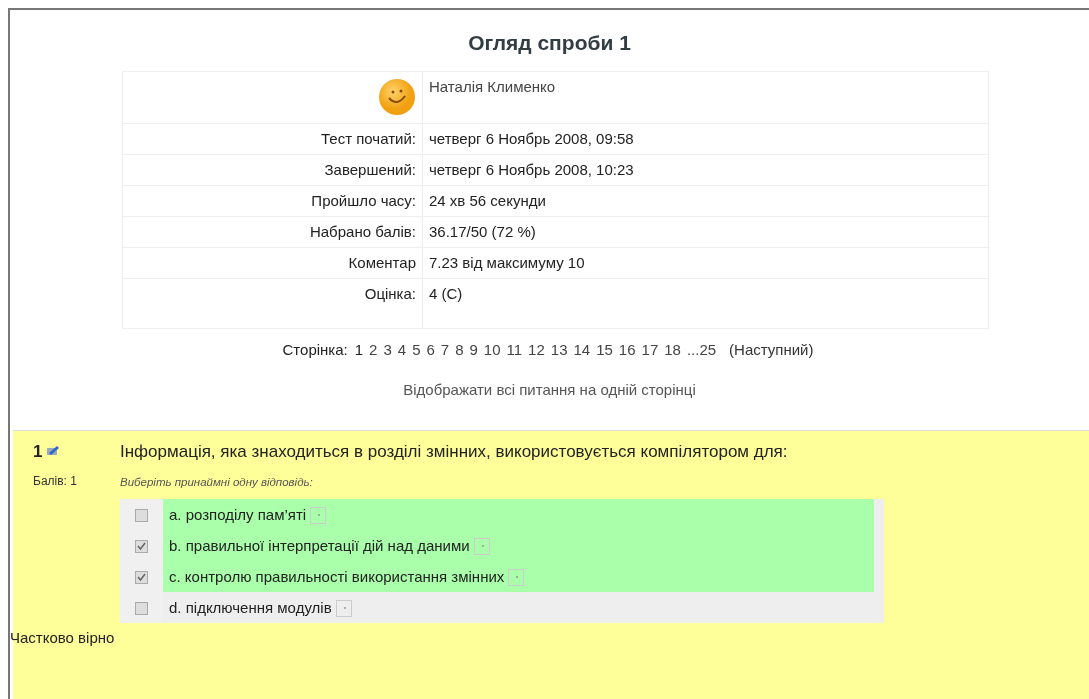 This screenshot has height=699, width=1089. Describe the element at coordinates (536, 349) in the screenshot. I see `page-link: 12` at that location.